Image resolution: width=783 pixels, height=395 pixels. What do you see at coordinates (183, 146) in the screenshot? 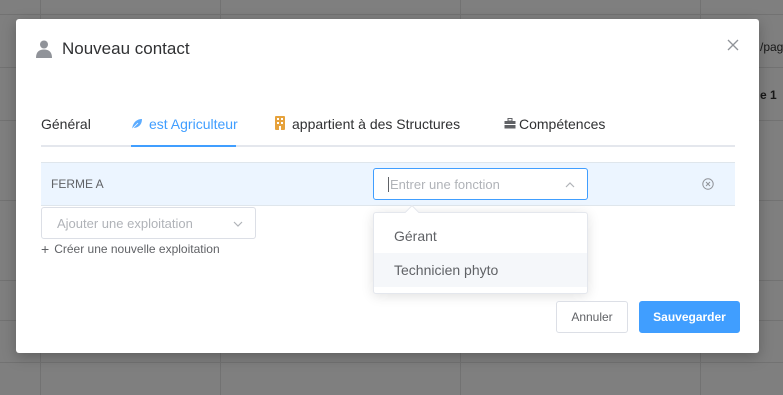
I see `active-tab-indicator` at bounding box center [183, 146].